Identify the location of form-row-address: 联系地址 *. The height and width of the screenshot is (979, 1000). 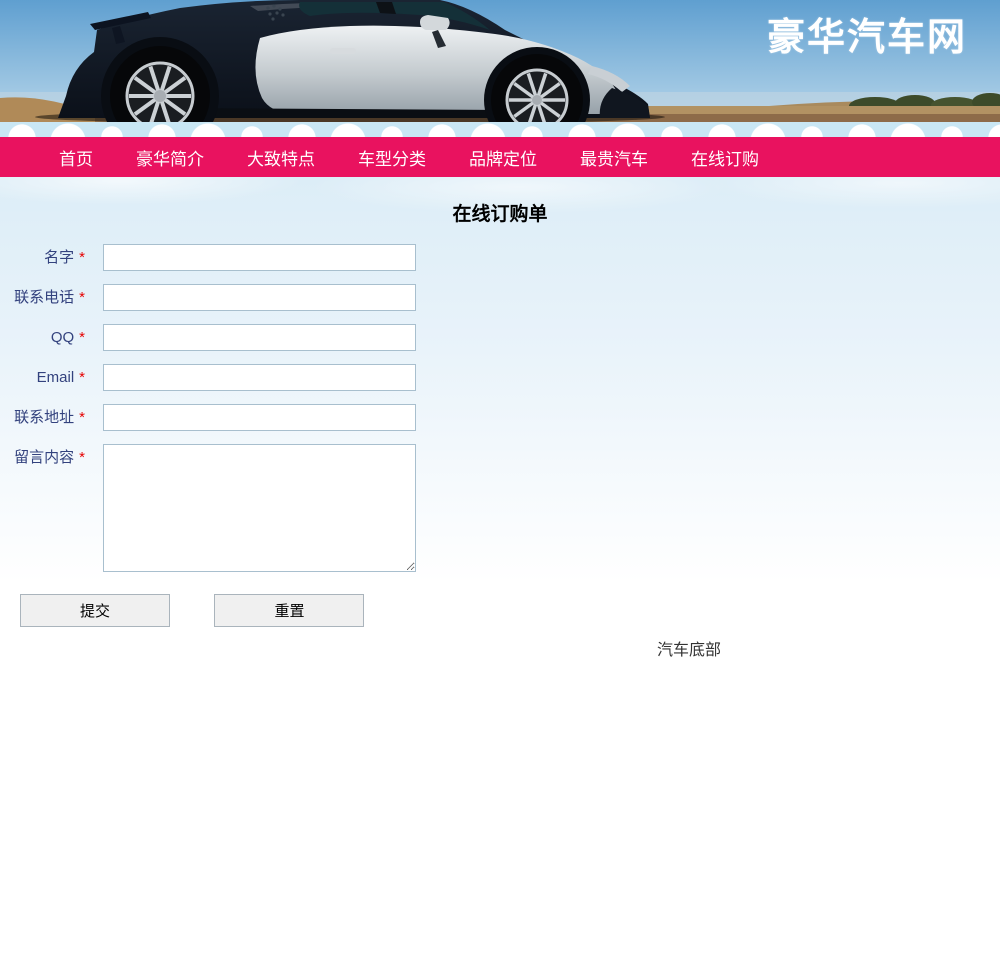
(500, 417).